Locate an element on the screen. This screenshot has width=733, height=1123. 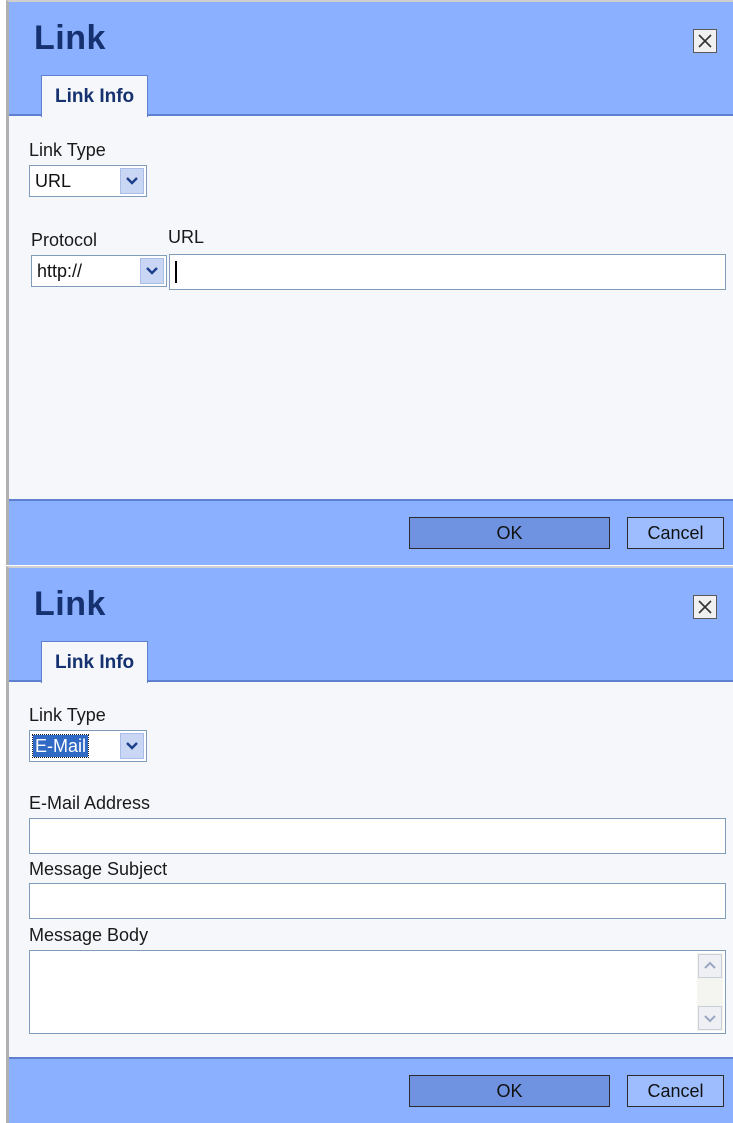
scroll-down-button is located at coordinates (710, 1018).